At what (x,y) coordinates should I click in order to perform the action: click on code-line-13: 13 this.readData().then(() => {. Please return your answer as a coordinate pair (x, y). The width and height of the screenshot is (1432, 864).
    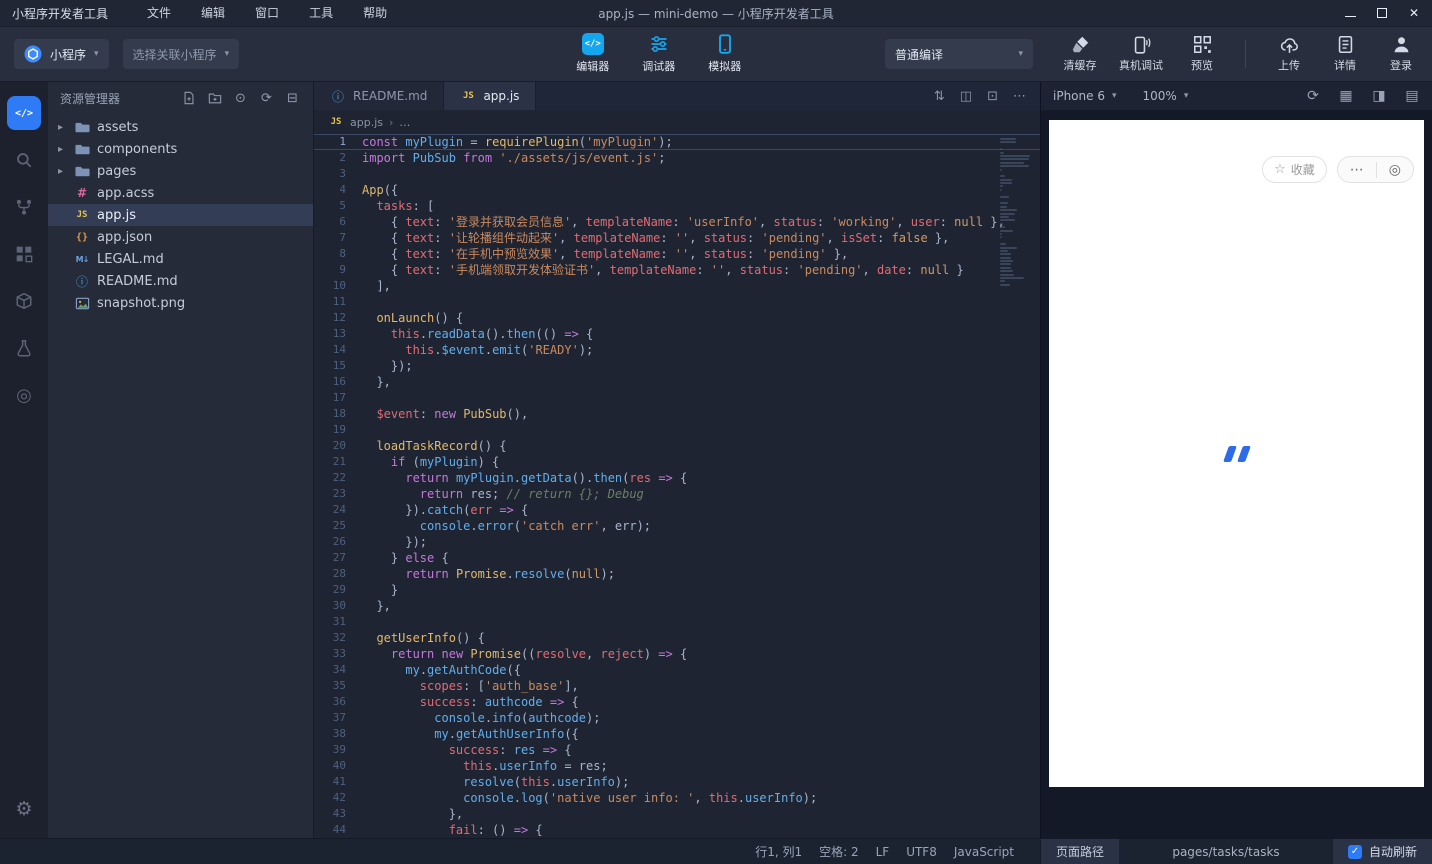
    Looking at the image, I should click on (677, 334).